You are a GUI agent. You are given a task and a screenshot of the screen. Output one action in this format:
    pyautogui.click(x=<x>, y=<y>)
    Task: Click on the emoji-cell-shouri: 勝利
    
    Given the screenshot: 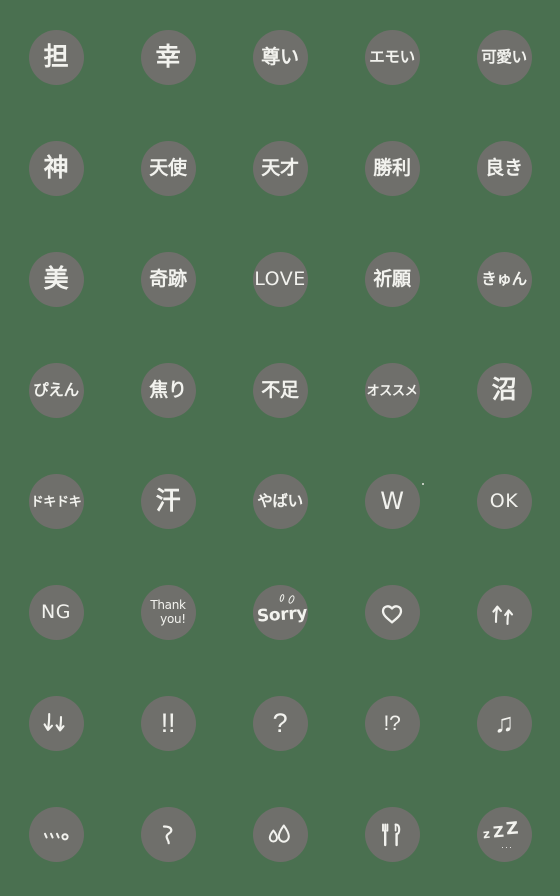 What is the action you would take?
    pyautogui.click(x=392, y=168)
    